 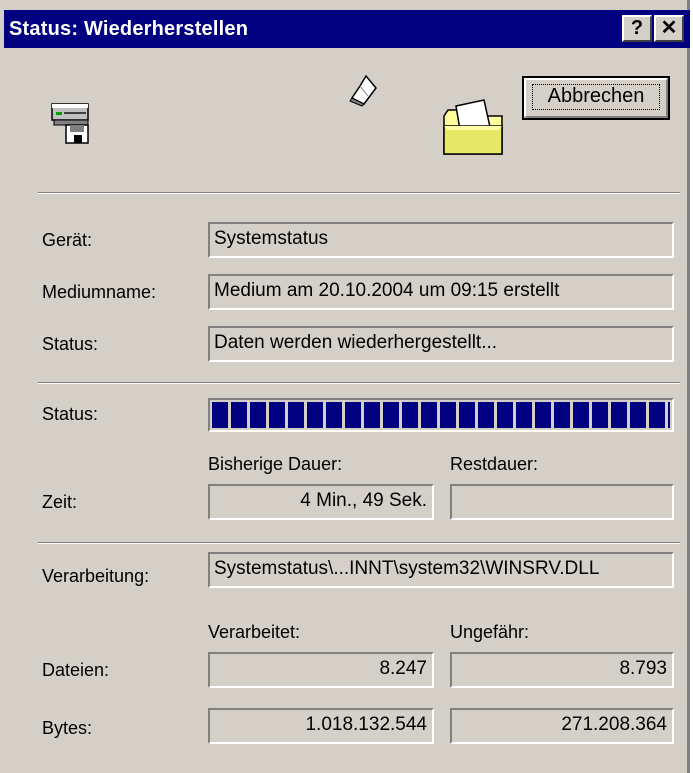 I want to click on processing-field: Systemstatus\...INNT\system32\WINSRV.DLL, so click(x=441, y=570).